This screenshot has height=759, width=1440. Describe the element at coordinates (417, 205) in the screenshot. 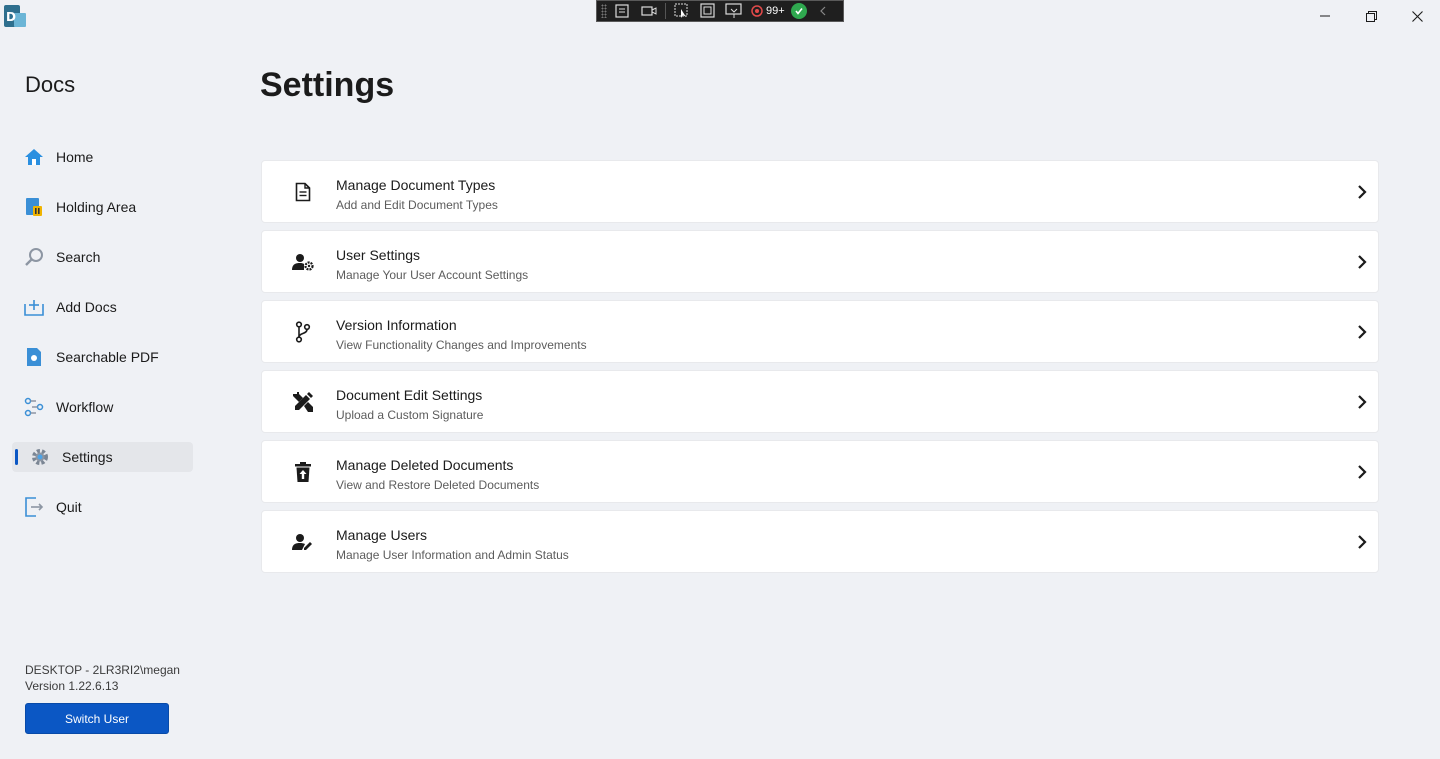

I see `setting-subtitle: Add and Edit Document Types` at that location.